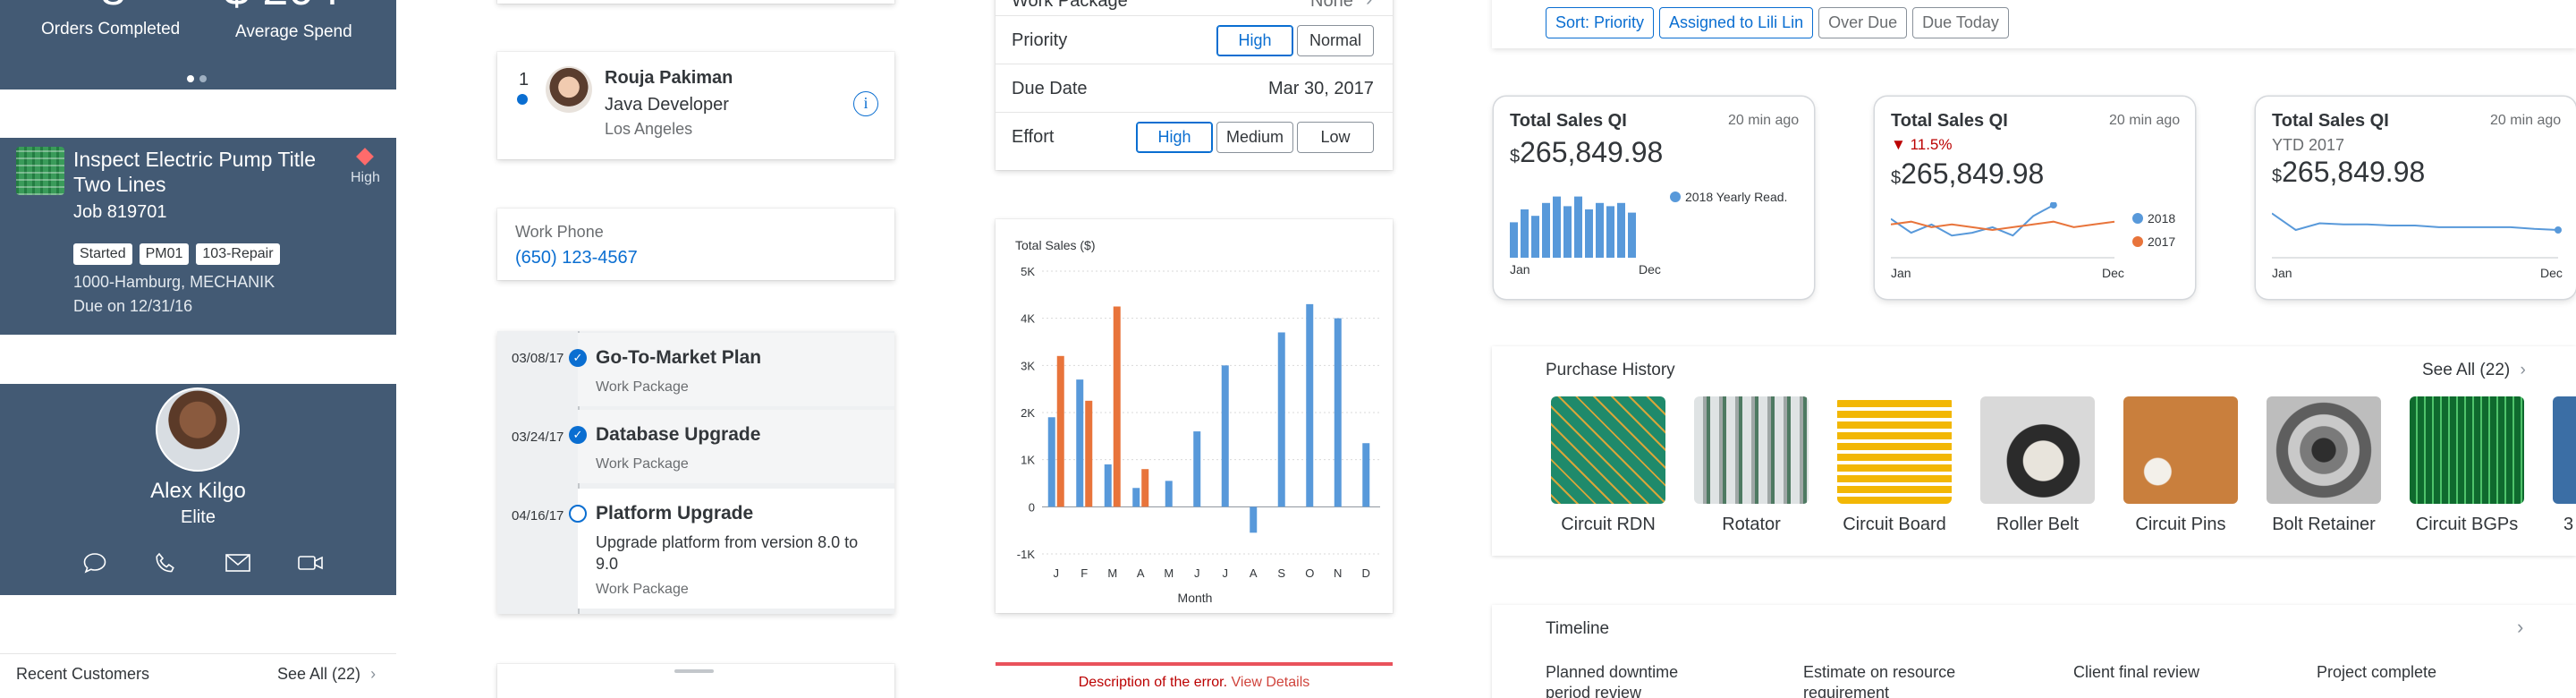  What do you see at coordinates (1050, 88) in the screenshot?
I see `due-date-label: Due Date` at bounding box center [1050, 88].